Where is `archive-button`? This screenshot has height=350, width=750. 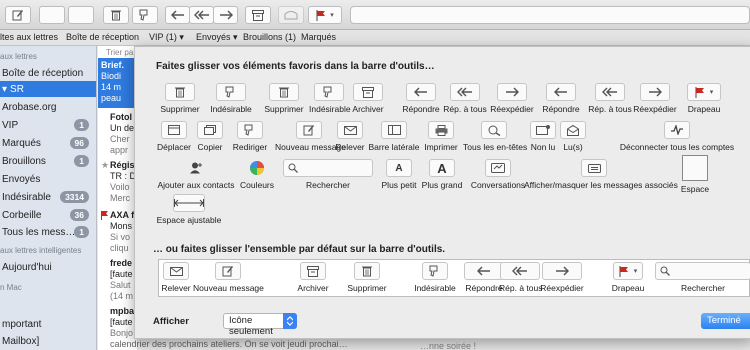 archive-button is located at coordinates (258, 15).